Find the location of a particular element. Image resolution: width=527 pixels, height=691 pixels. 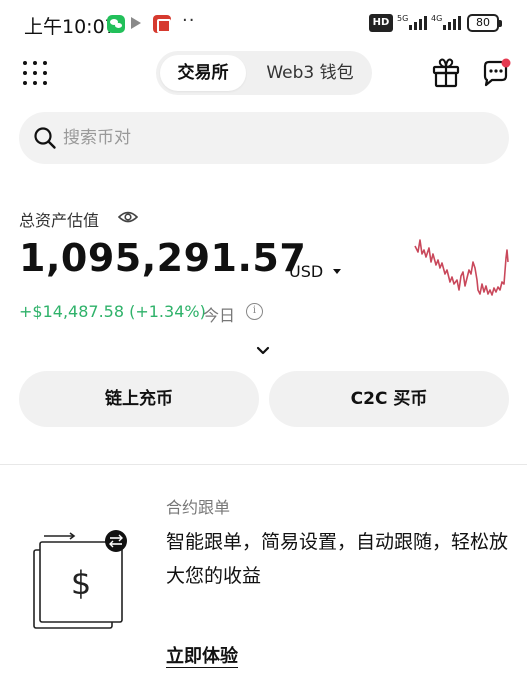

search-bar is located at coordinates (264, 138).